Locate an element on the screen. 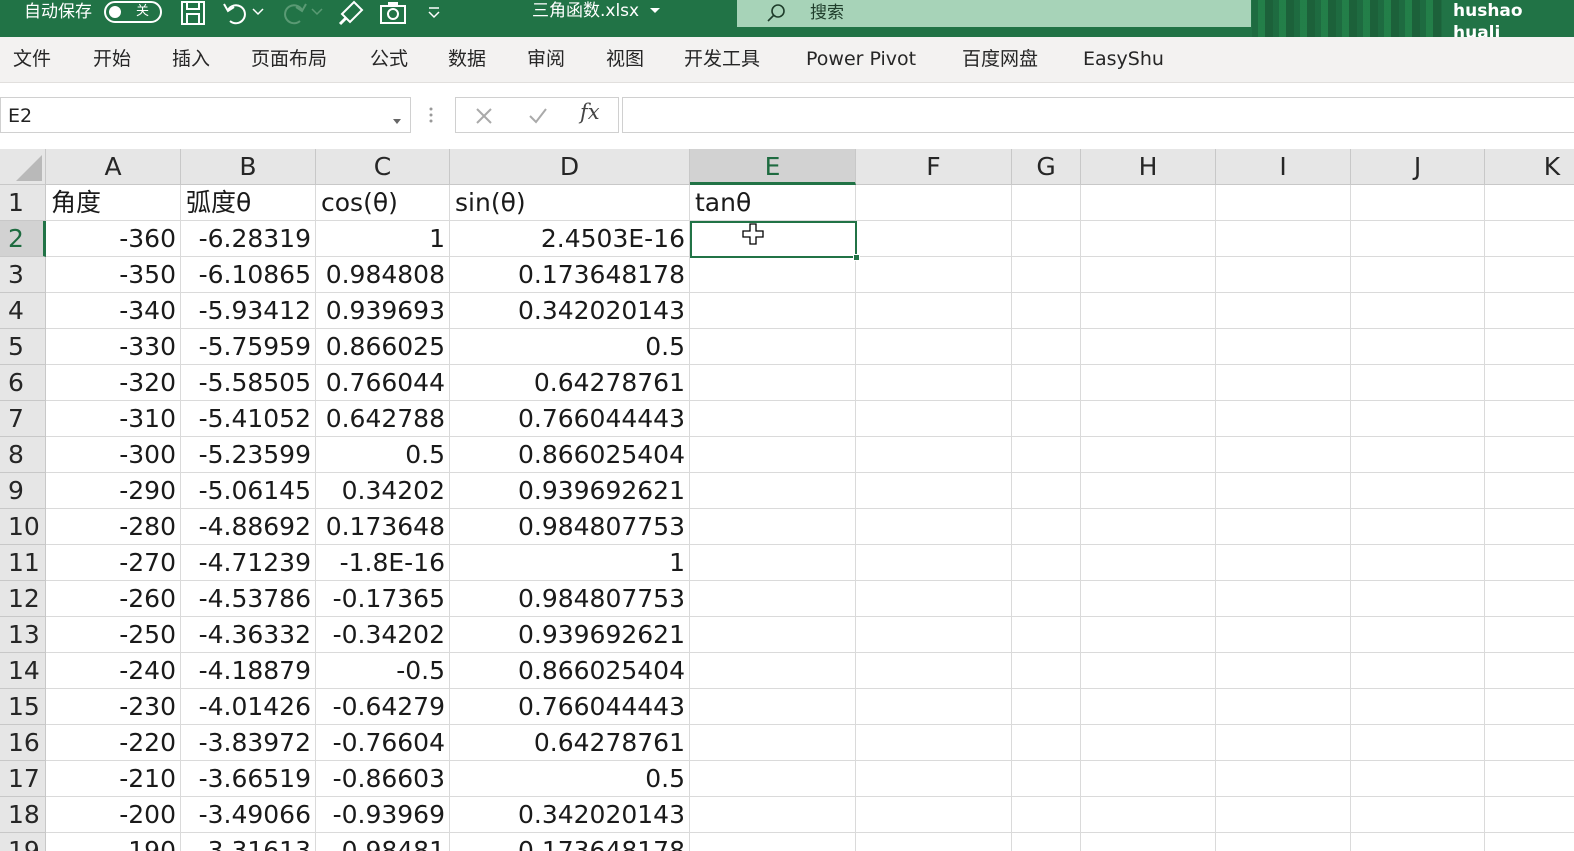 This screenshot has width=1574, height=851. cell-f12 is located at coordinates (934, 599).